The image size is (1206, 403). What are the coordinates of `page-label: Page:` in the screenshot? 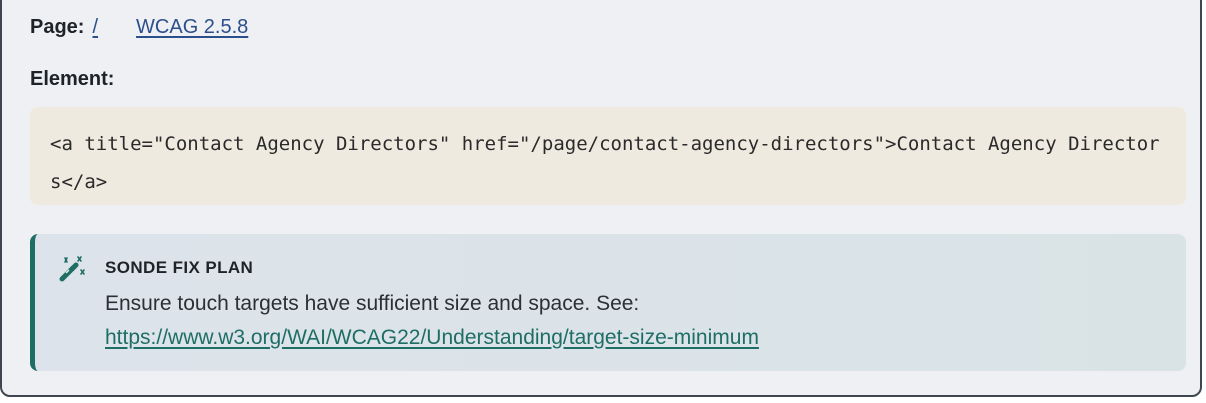 It's located at (57, 27).